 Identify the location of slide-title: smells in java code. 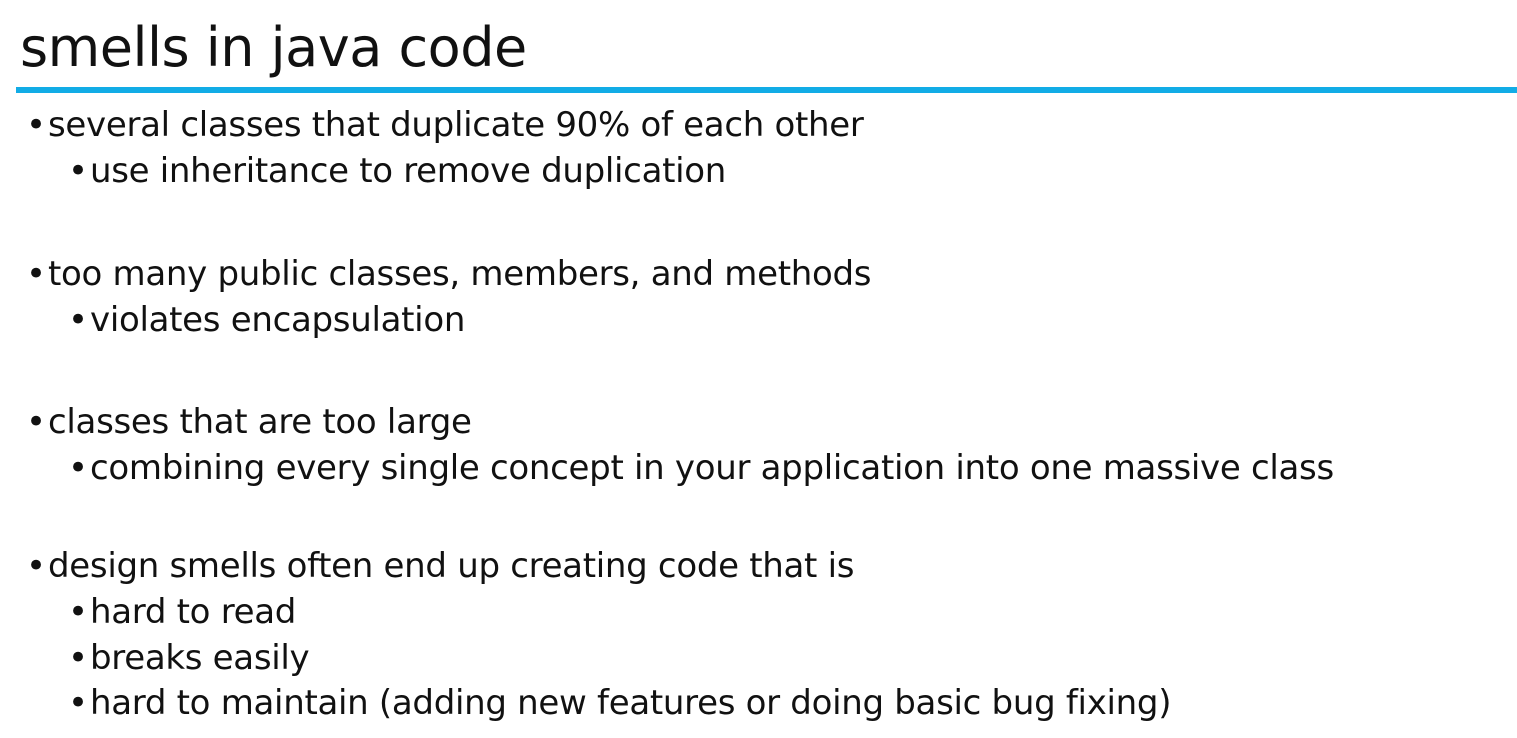
(273, 47).